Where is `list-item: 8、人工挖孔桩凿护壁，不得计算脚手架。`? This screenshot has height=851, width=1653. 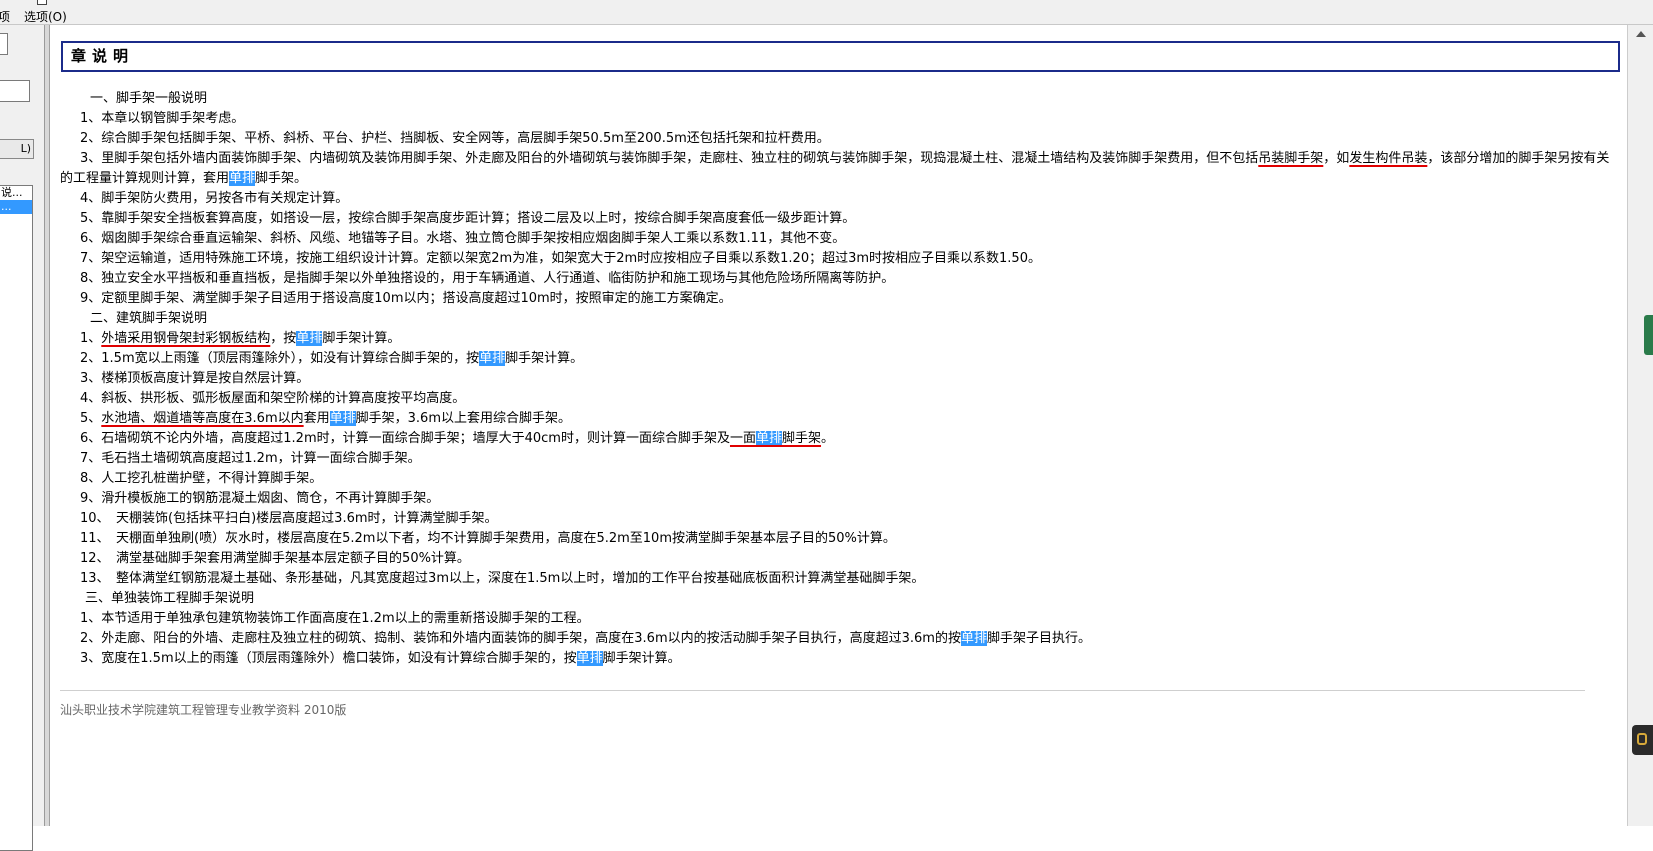 list-item: 8、人工挖孔桩凿护壁，不得计算脚手架。 is located at coordinates (840, 479).